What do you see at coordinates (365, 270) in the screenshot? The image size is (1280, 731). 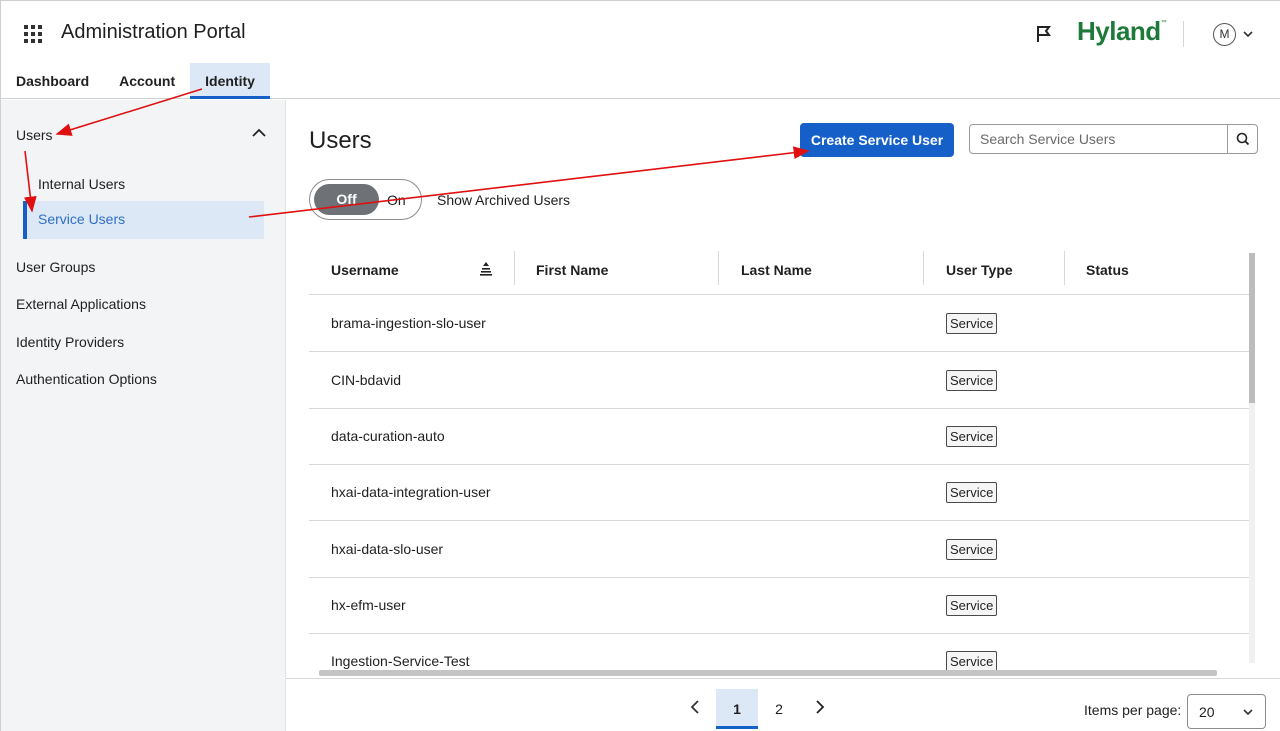 I see `column-header-username: Username` at bounding box center [365, 270].